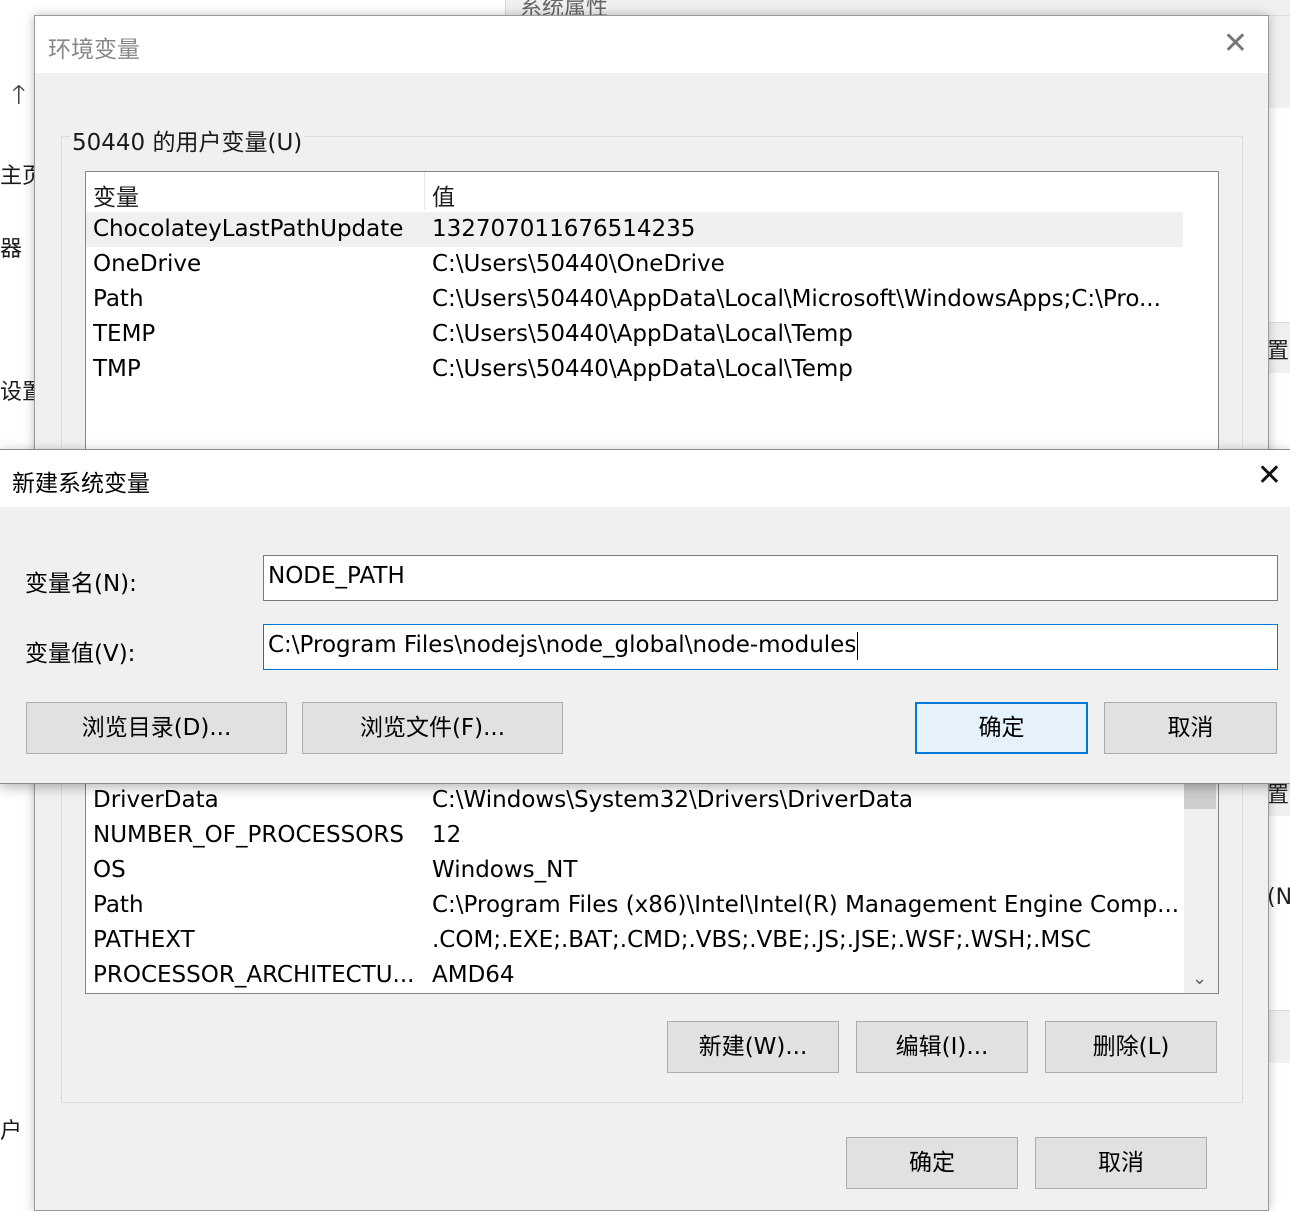 This screenshot has width=1290, height=1211. I want to click on column-header-variable: 变量, so click(116, 195).